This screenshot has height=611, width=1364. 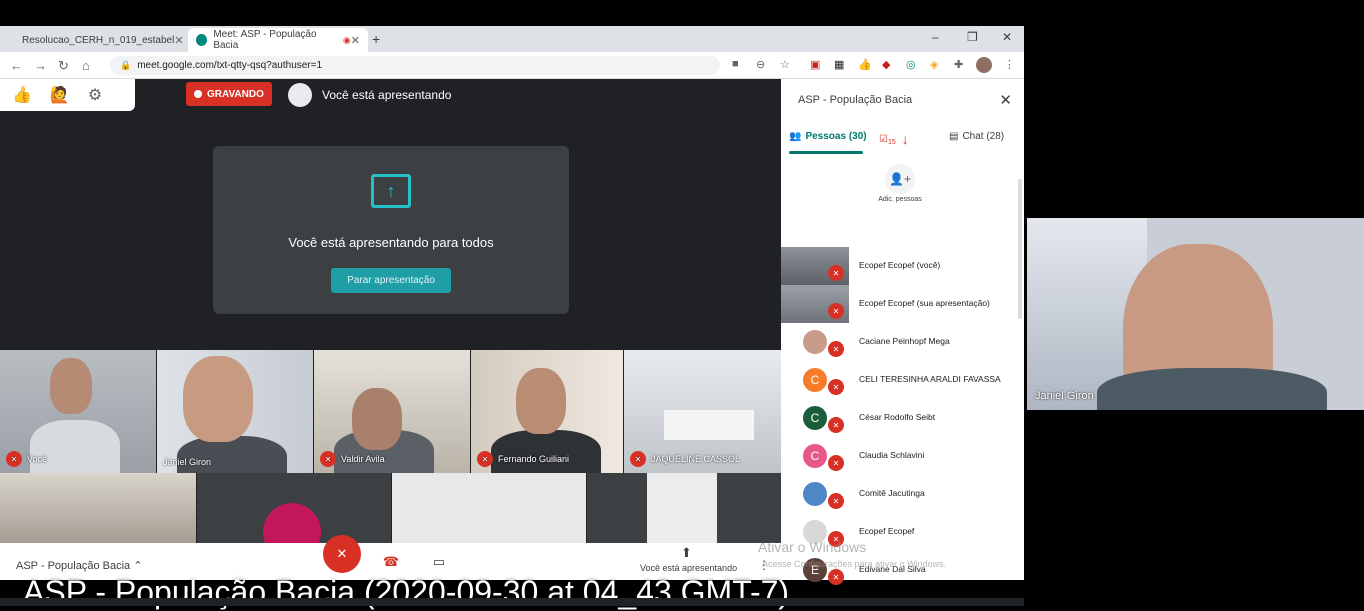 I want to click on tab-resolucao: Resolucao_CERH_n_019_estabel ✕, so click(x=97, y=40).